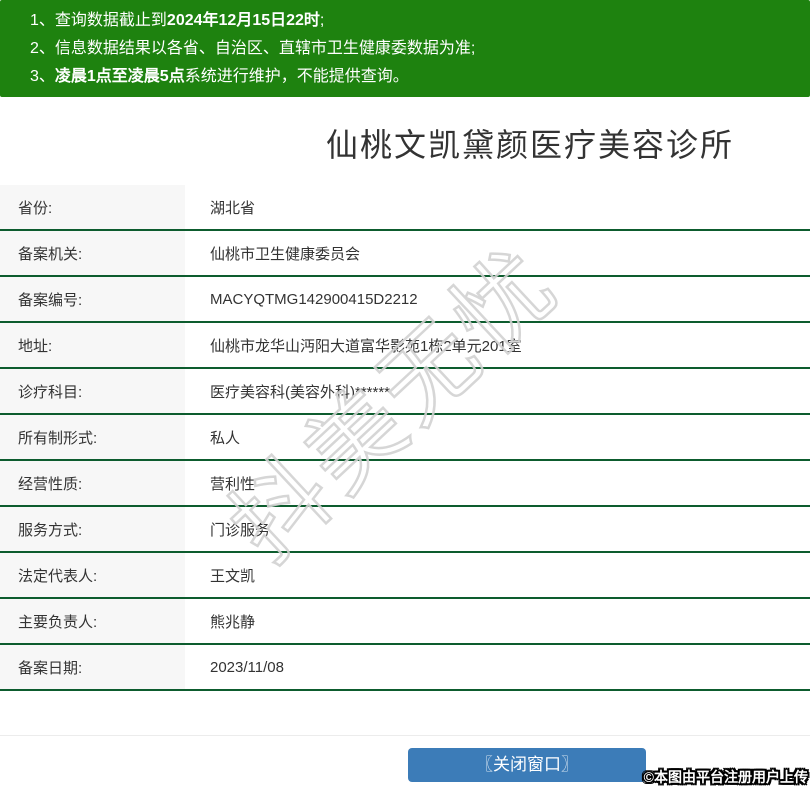 This screenshot has width=810, height=790. Describe the element at coordinates (92, 621) in the screenshot. I see `row-label: 主要负责人:` at that location.